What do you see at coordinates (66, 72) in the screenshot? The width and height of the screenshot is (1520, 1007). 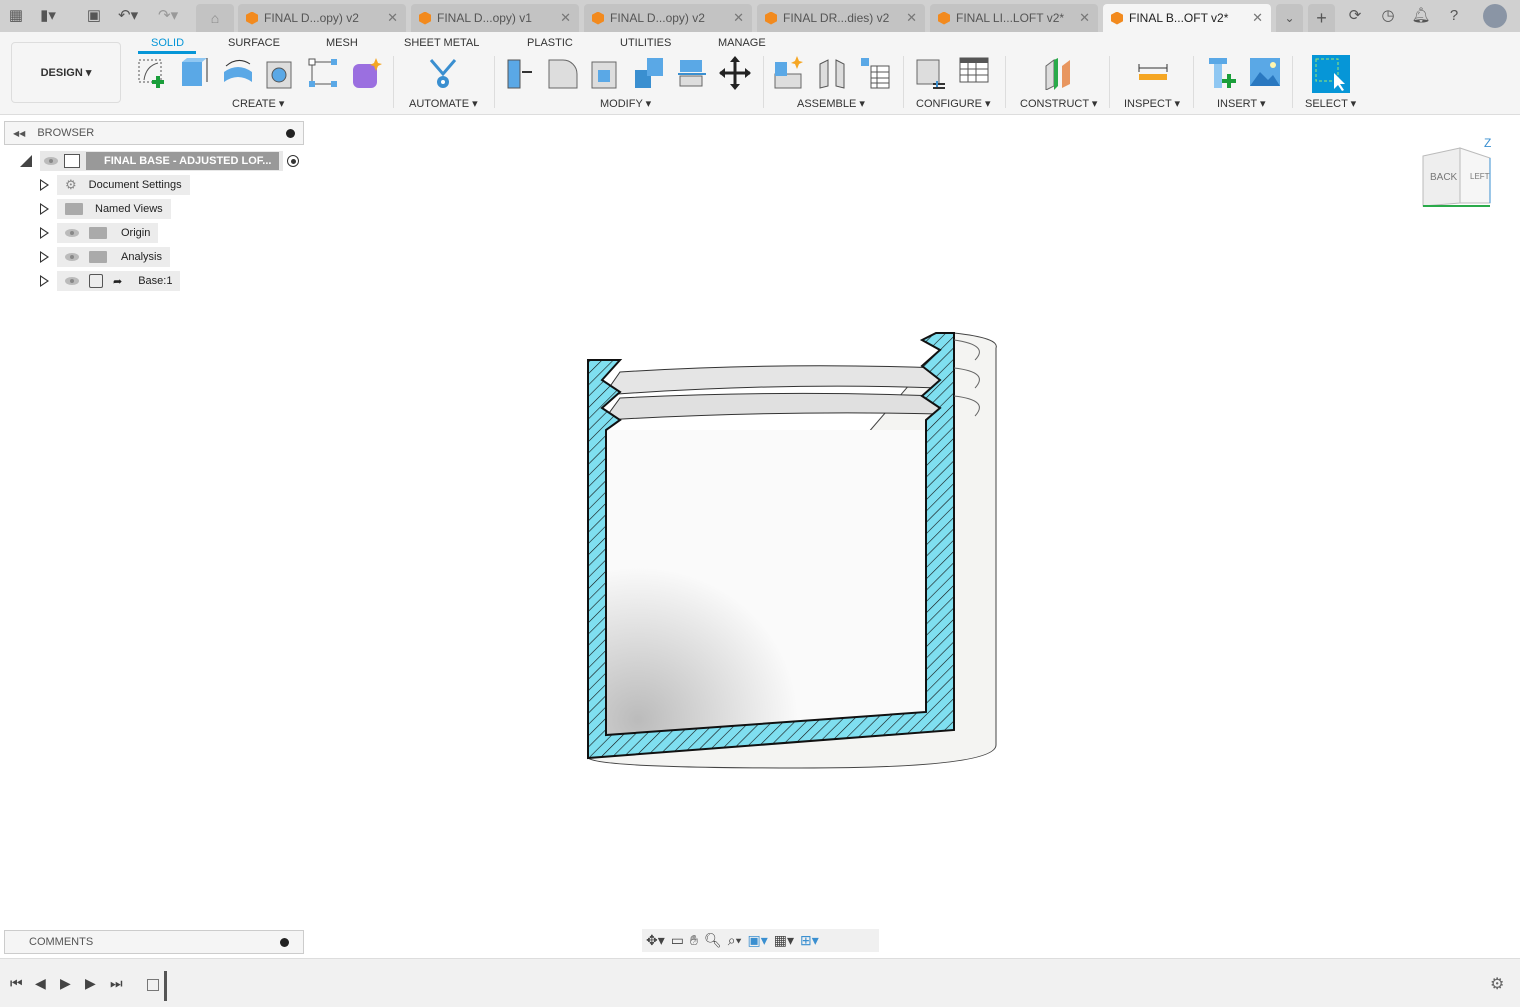 I see `workspace-switcher: DESIGN ▾` at bounding box center [66, 72].